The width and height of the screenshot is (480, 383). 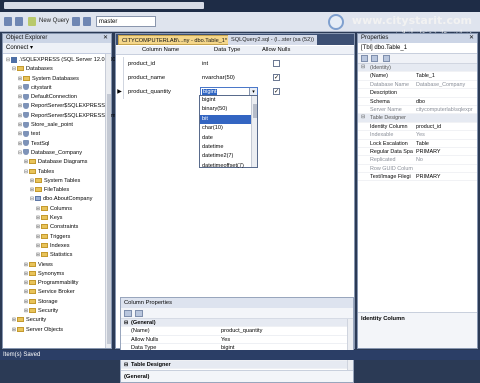 I want to click on property-row: Replicated No, so click(x=417, y=160).